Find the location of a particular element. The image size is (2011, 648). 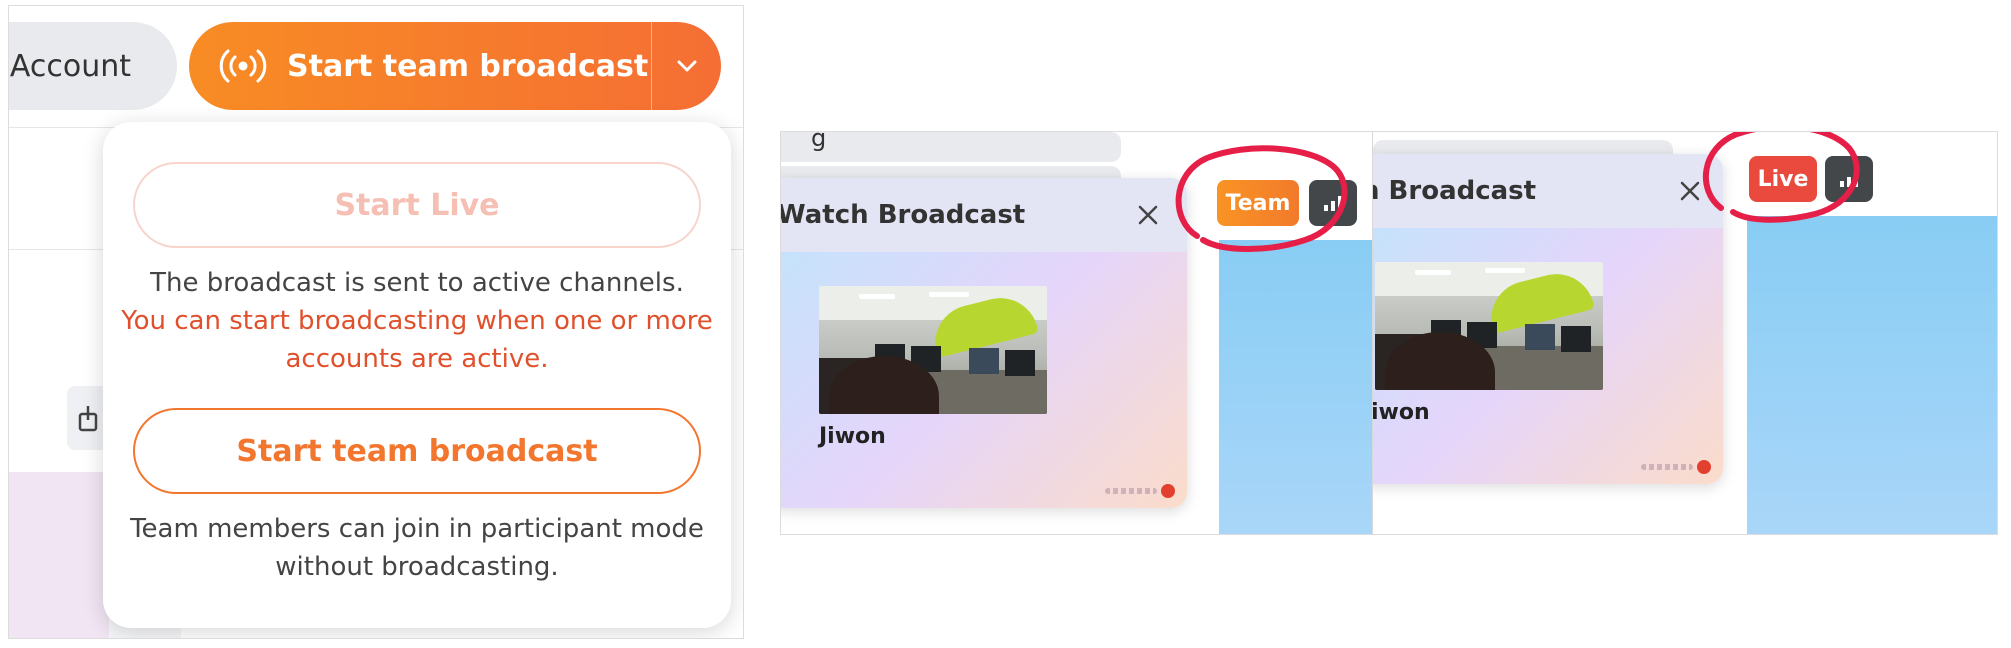

live-badge-label: Live is located at coordinates (1783, 179).